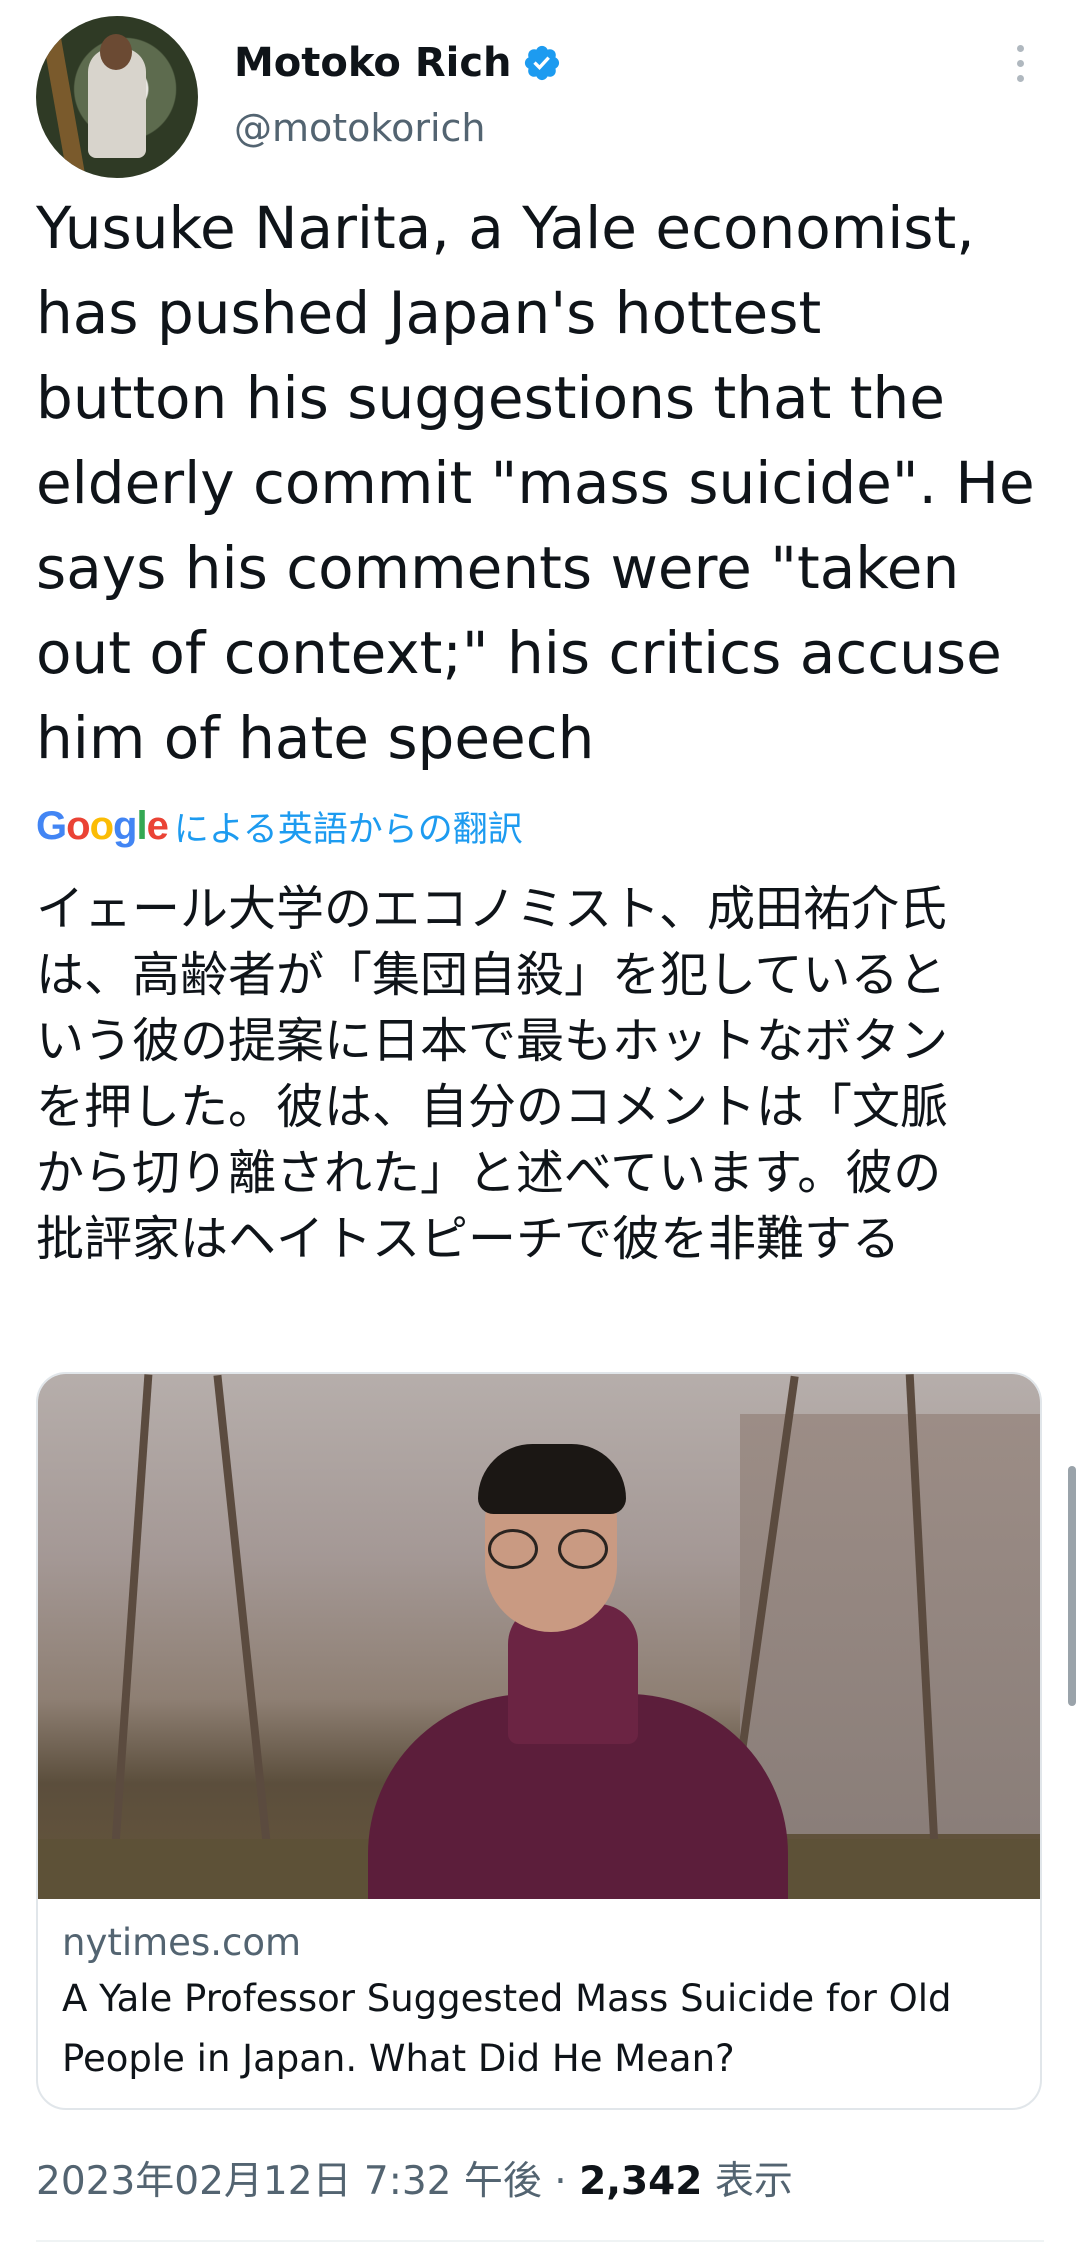 Image resolution: width=1080 pixels, height=2243 pixels. What do you see at coordinates (429, 313) in the screenshot?
I see `tweet-text-line: has pushed Japan's hottest` at bounding box center [429, 313].